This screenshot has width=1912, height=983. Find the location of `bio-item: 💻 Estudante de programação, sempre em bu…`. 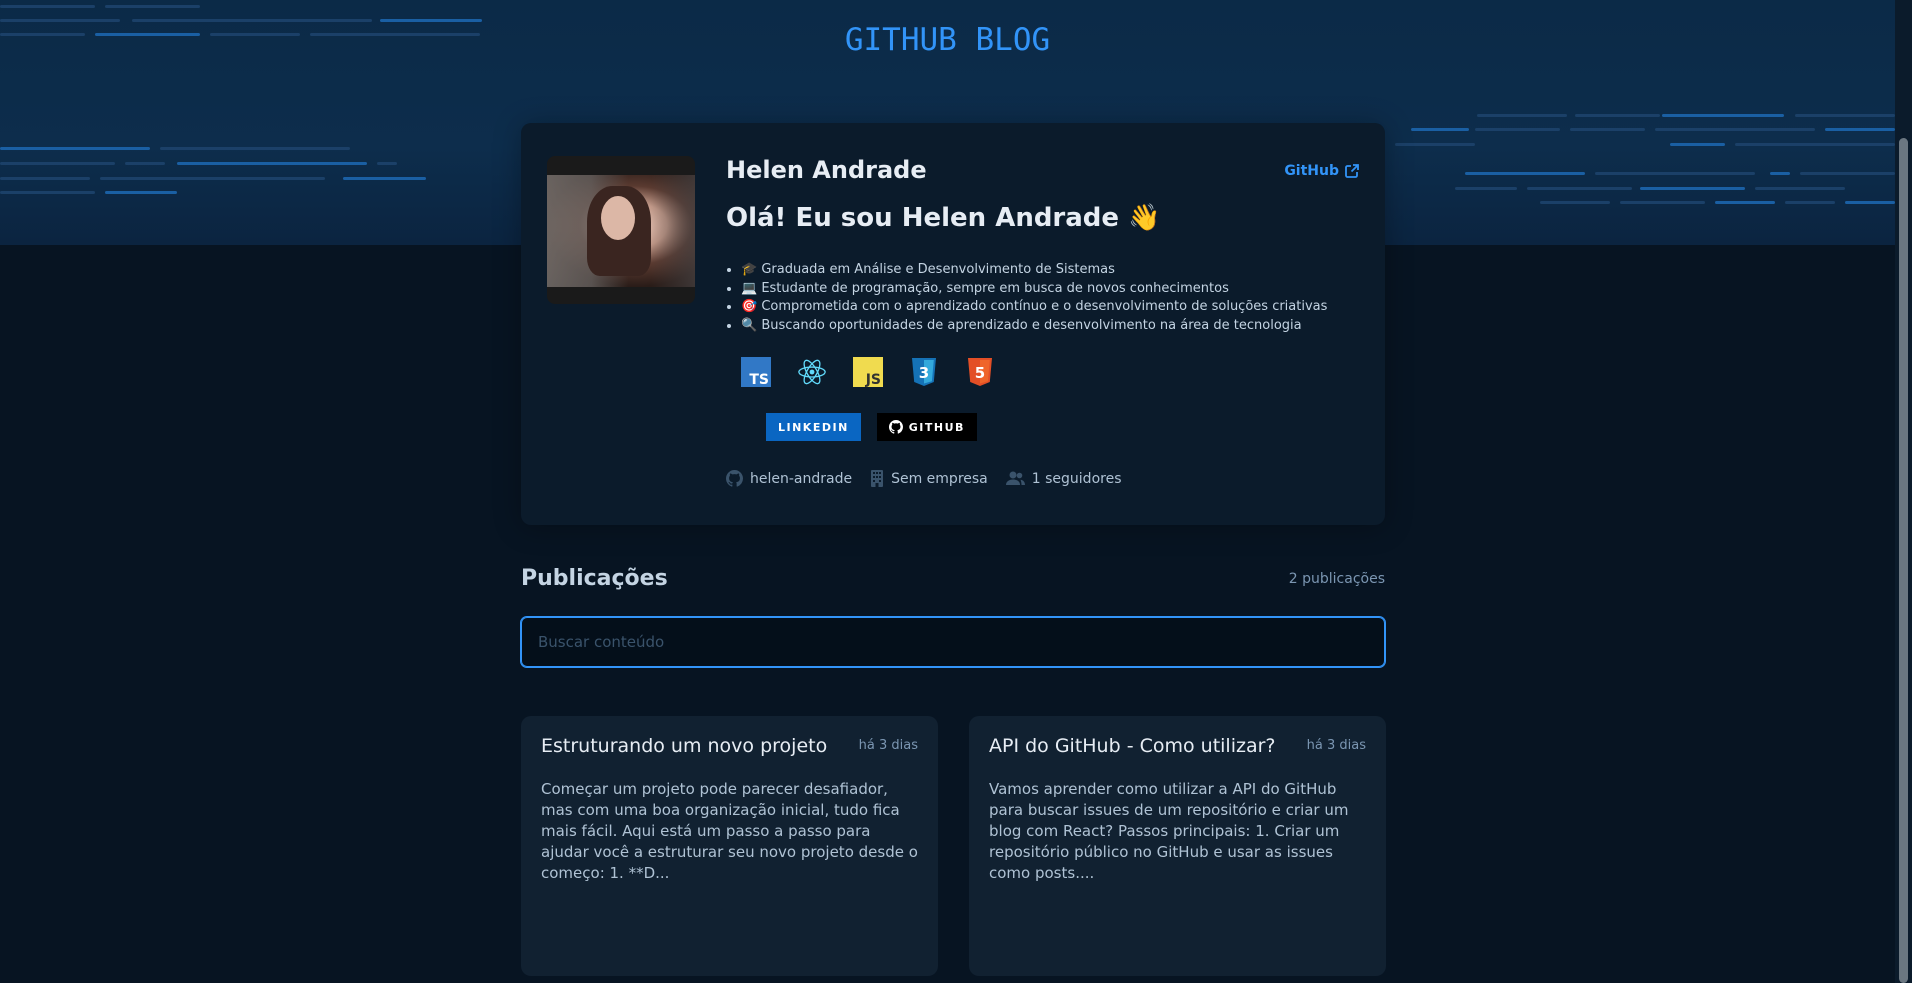

bio-item: 💻 Estudante de programação, sempre em bu… is located at coordinates (1034, 289).